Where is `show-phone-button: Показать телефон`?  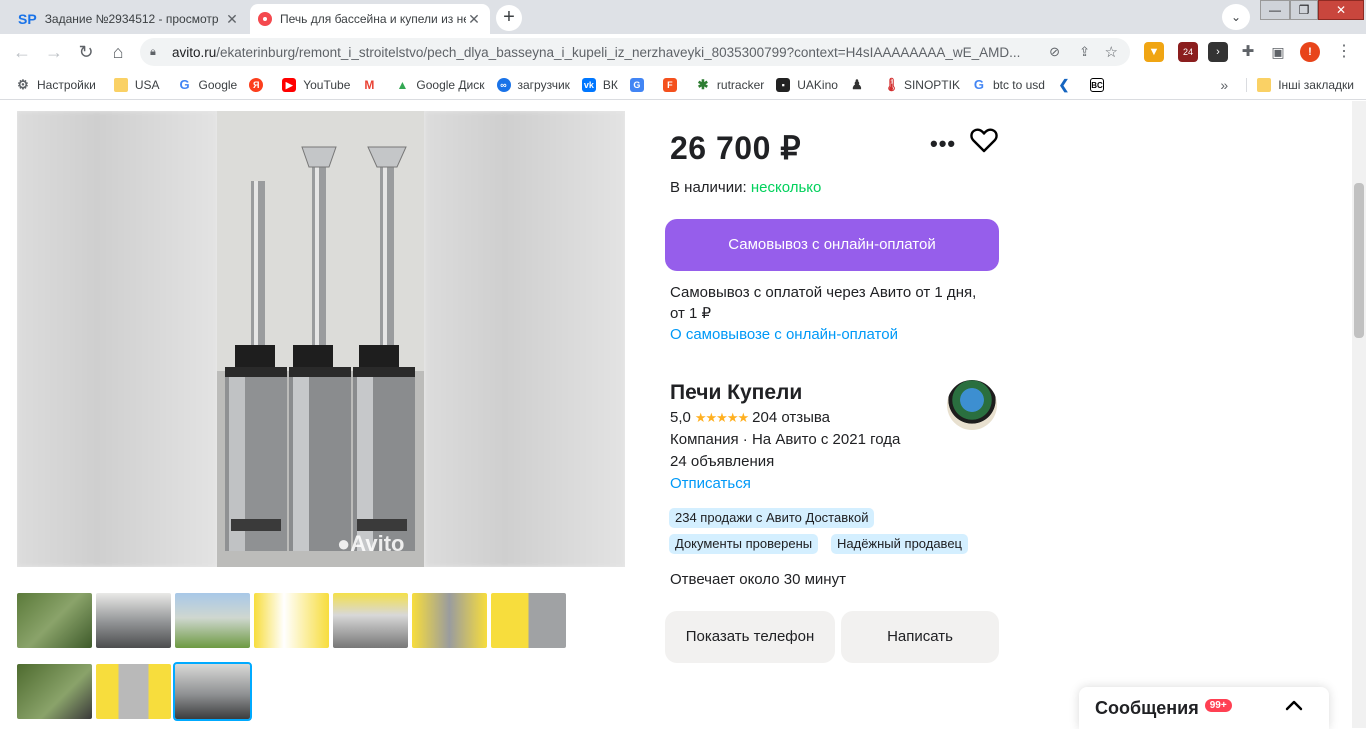 show-phone-button: Показать телефон is located at coordinates (750, 637).